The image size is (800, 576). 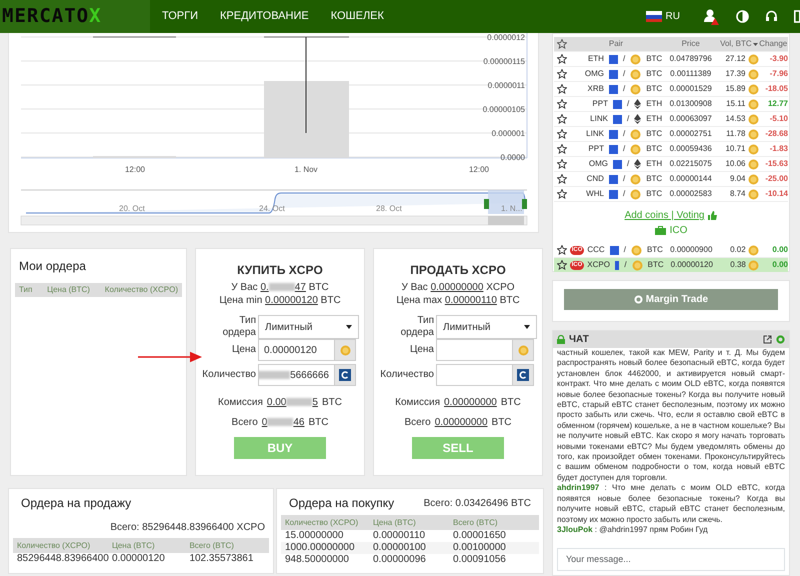 I want to click on volume-cell: 0.02, so click(x=738, y=250).